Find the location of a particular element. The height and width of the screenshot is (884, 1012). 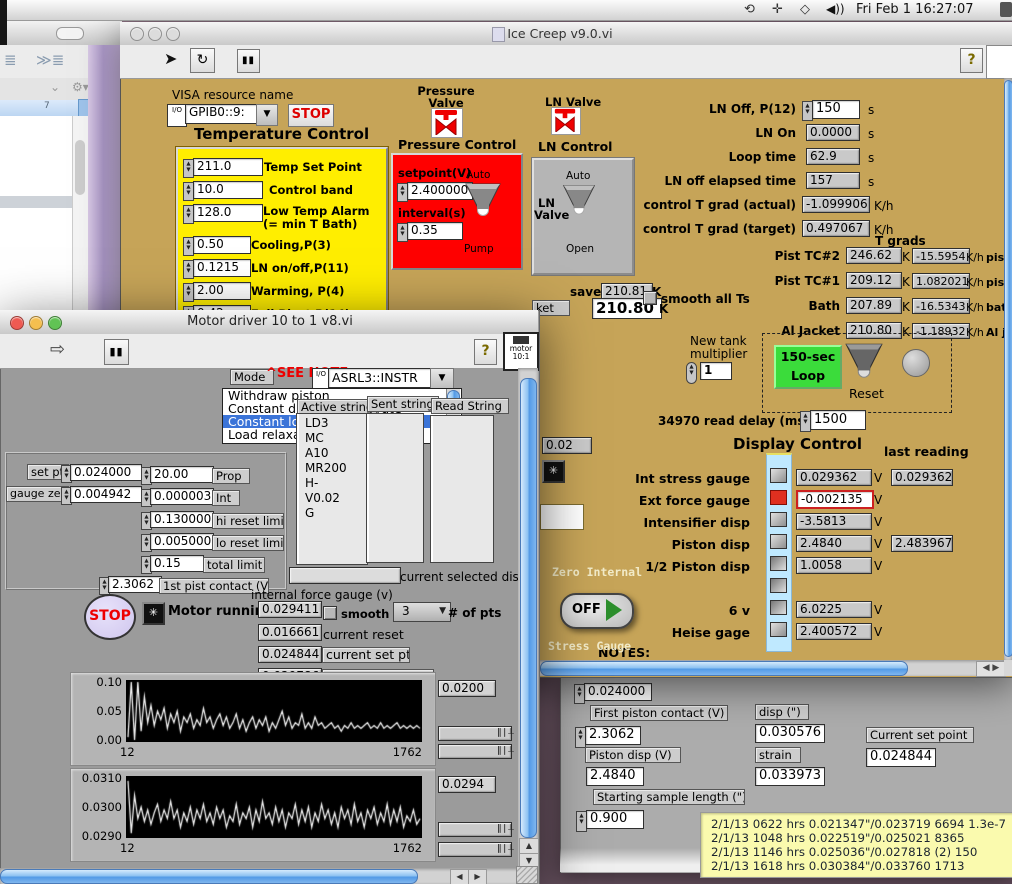

low-temp-alarm-input: 128.0 is located at coordinates (228, 213).